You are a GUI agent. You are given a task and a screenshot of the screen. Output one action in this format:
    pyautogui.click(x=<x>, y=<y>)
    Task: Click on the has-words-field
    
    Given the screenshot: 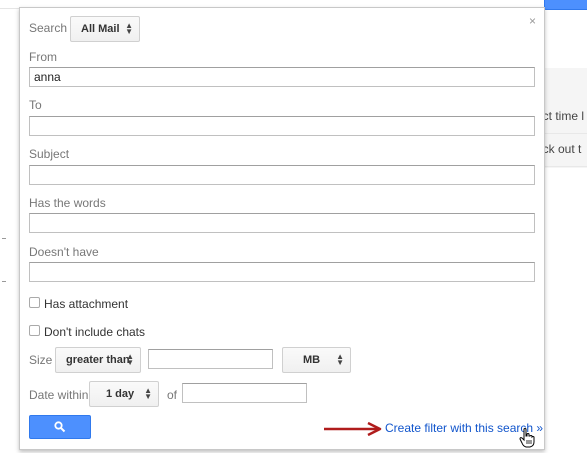 What is the action you would take?
    pyautogui.click(x=282, y=223)
    